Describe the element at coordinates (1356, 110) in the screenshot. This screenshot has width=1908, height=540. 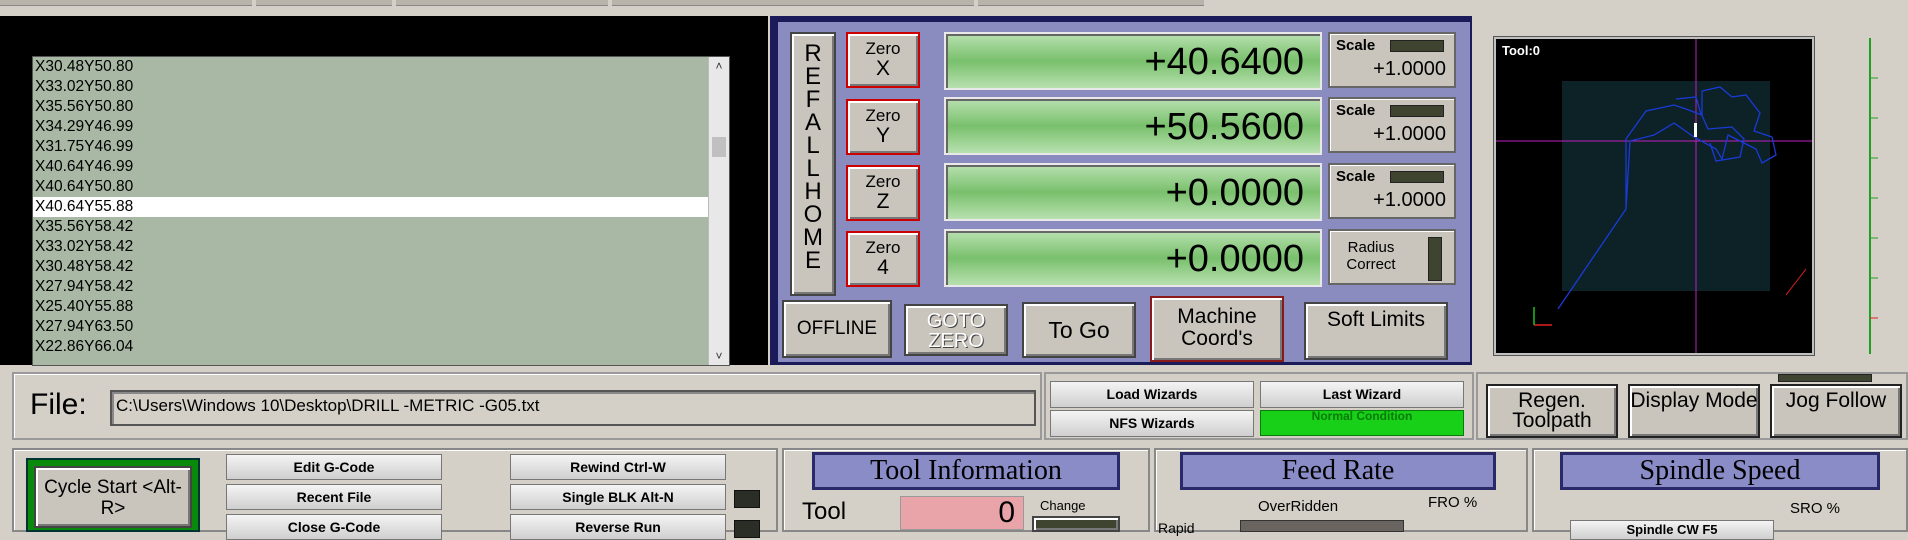
I see `scale-y-label: Scale` at that location.